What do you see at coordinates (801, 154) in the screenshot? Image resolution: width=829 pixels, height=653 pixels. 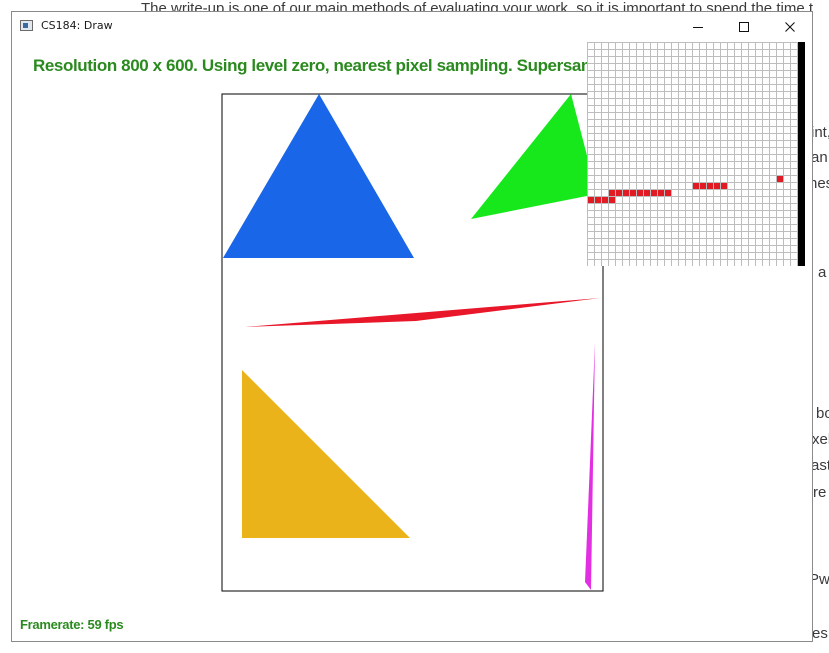 I see `frame-edge-pixels` at bounding box center [801, 154].